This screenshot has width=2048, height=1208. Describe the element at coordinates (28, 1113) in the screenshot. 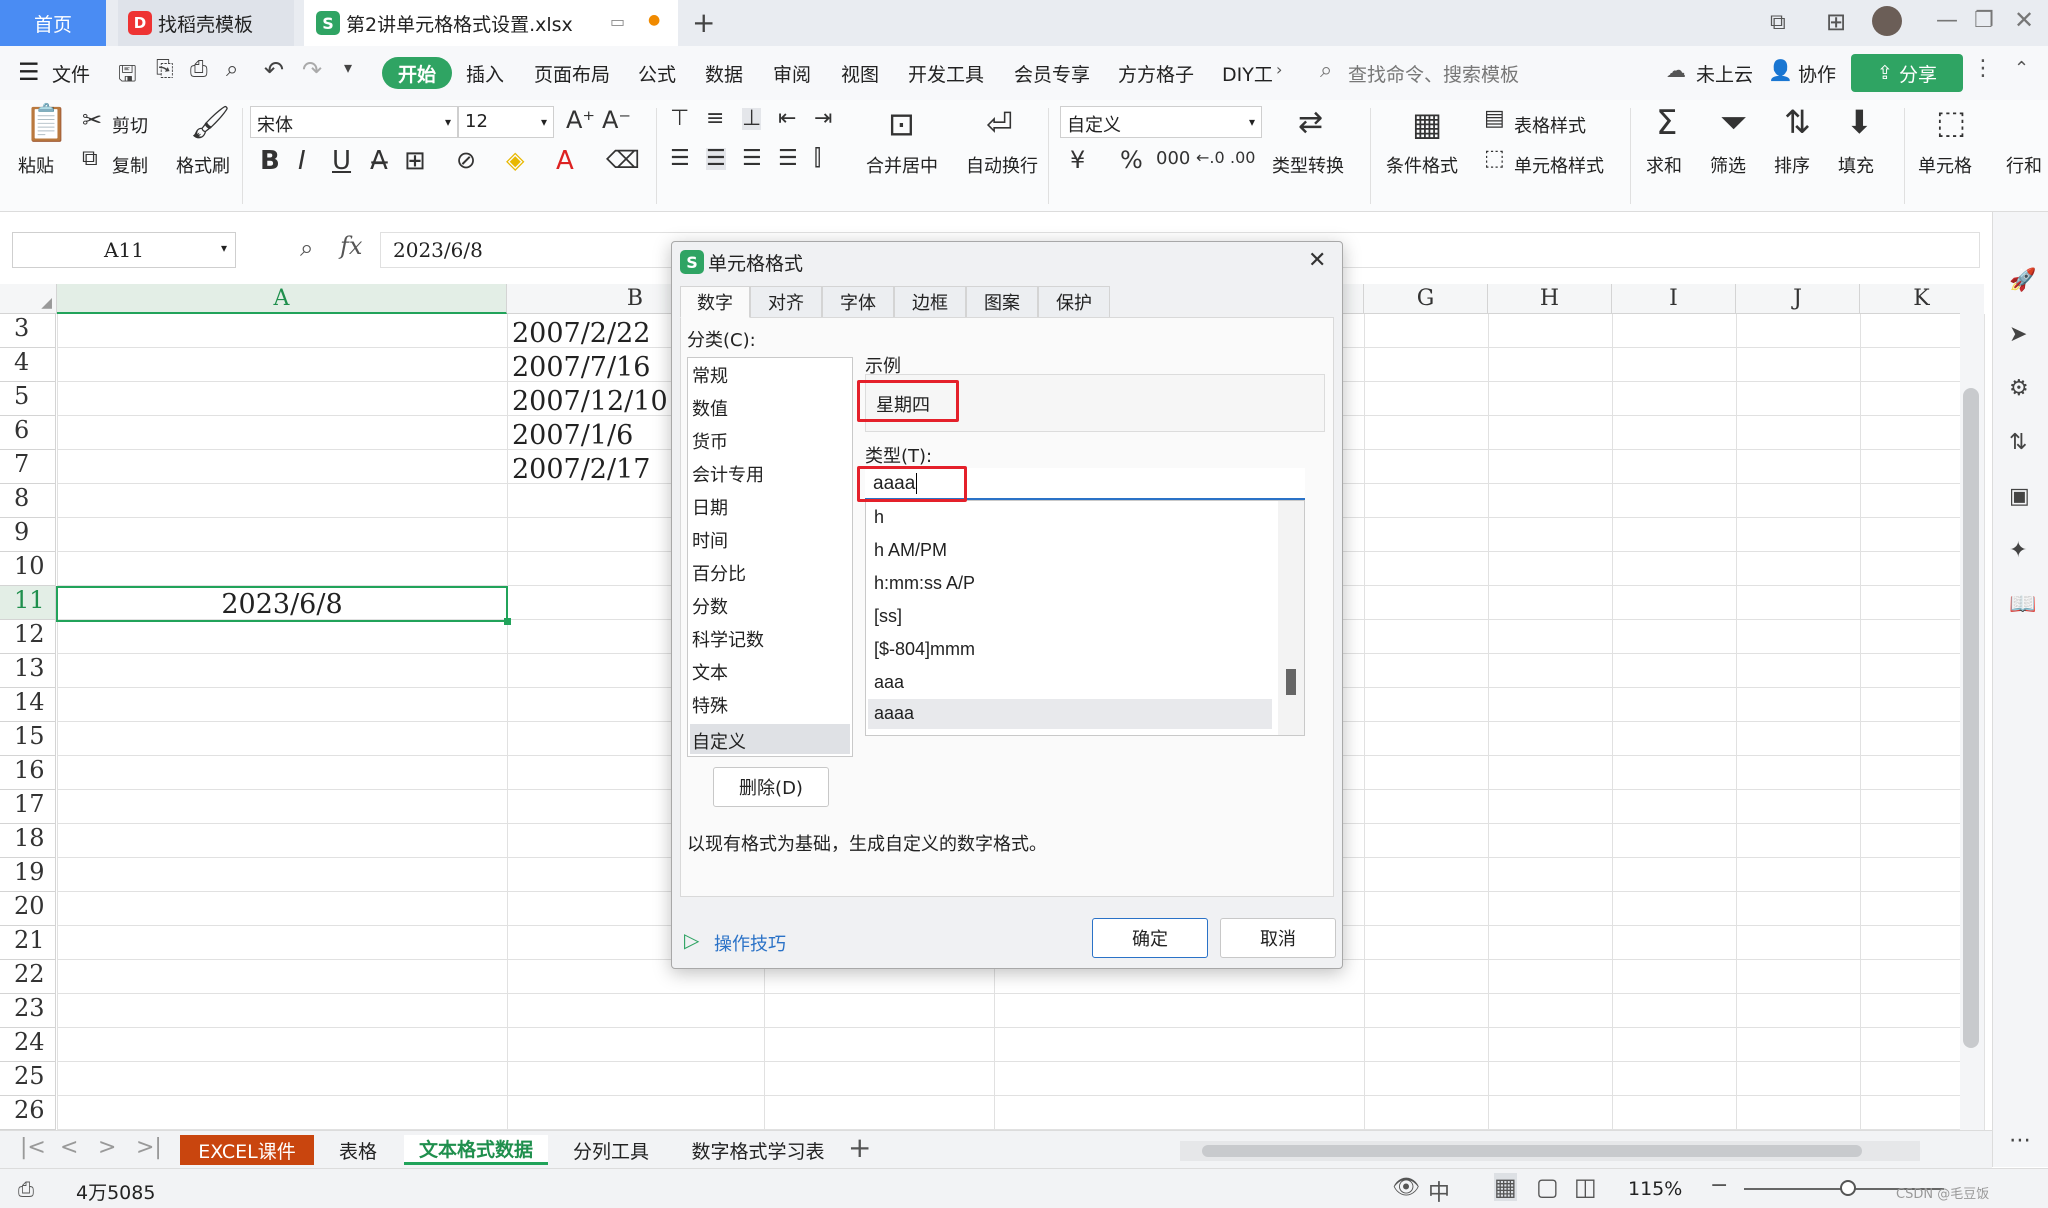

I see `row-header: 26` at that location.